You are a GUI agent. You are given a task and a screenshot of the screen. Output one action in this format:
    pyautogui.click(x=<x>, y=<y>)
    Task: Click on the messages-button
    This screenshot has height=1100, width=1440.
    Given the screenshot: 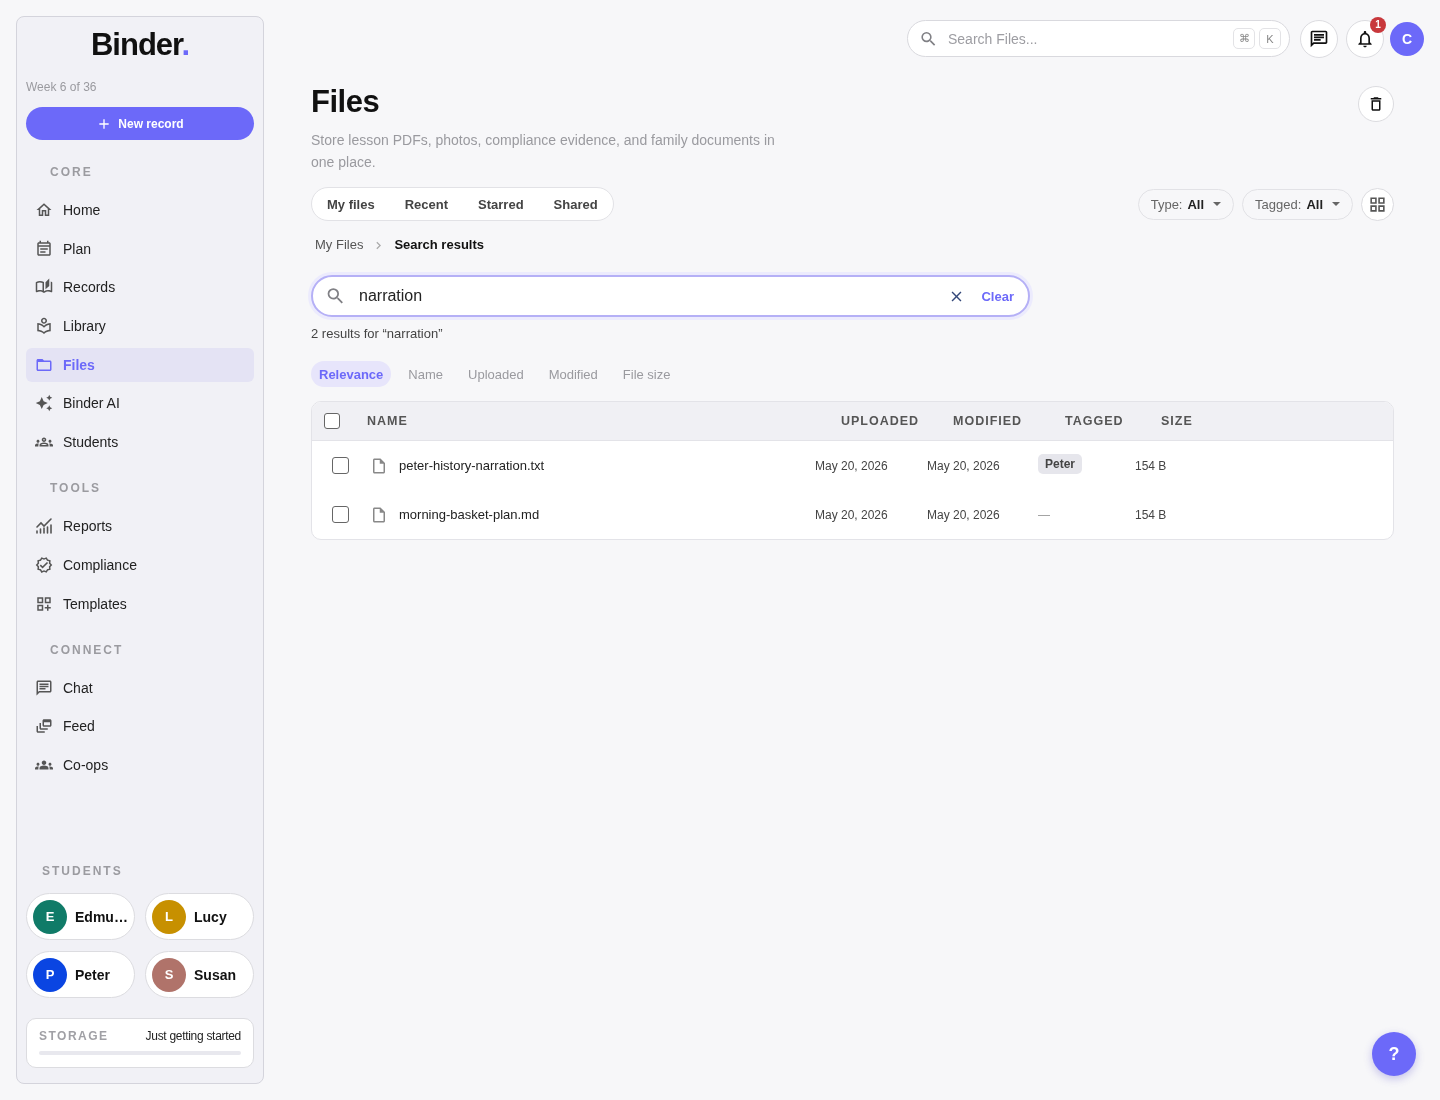 What is the action you would take?
    pyautogui.click(x=1319, y=38)
    